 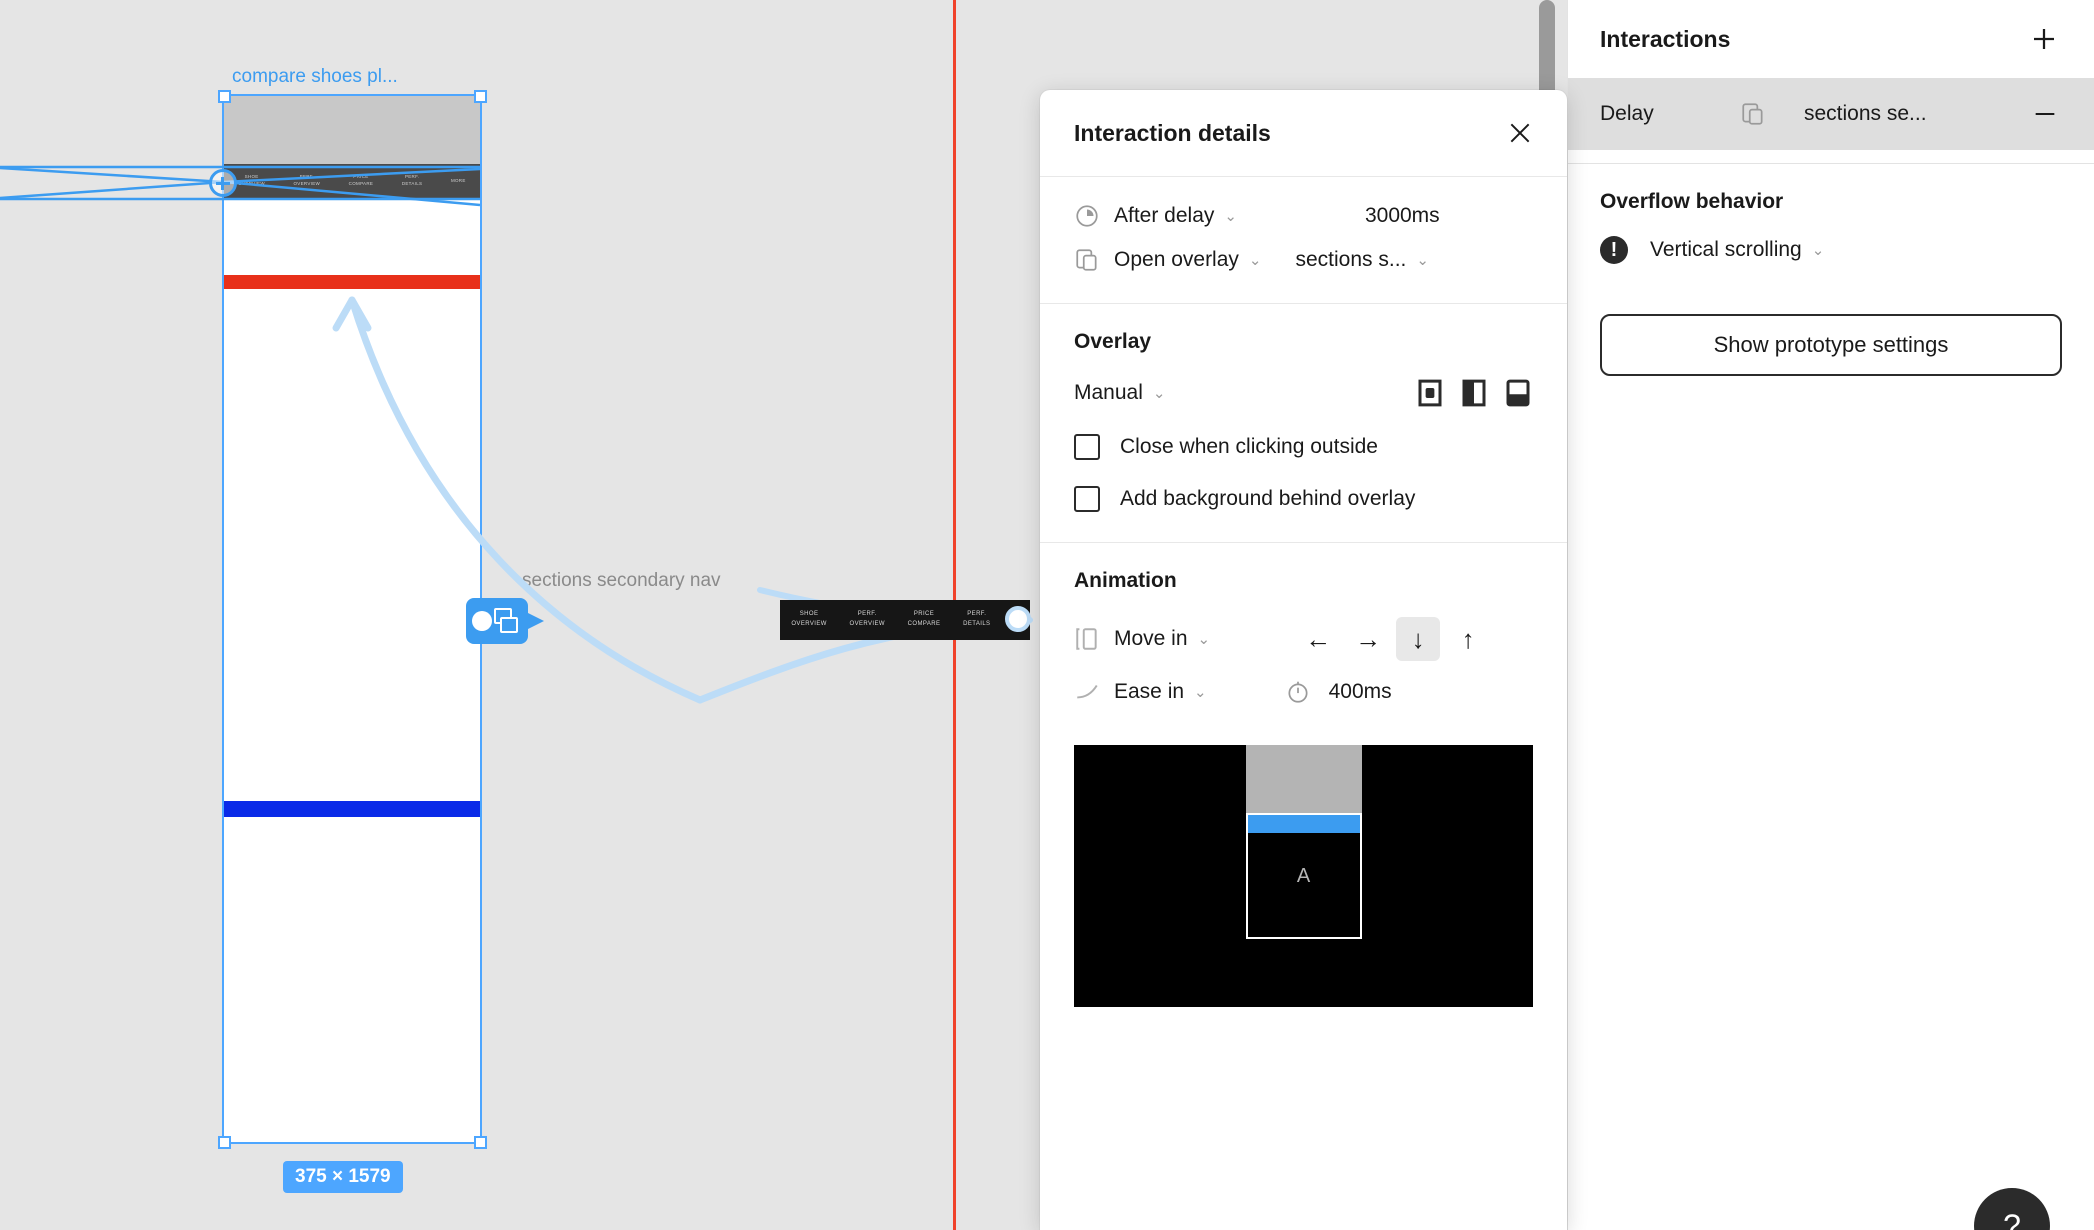 What do you see at coordinates (509, 625) in the screenshot?
I see `badge-overlay-icon-back` at bounding box center [509, 625].